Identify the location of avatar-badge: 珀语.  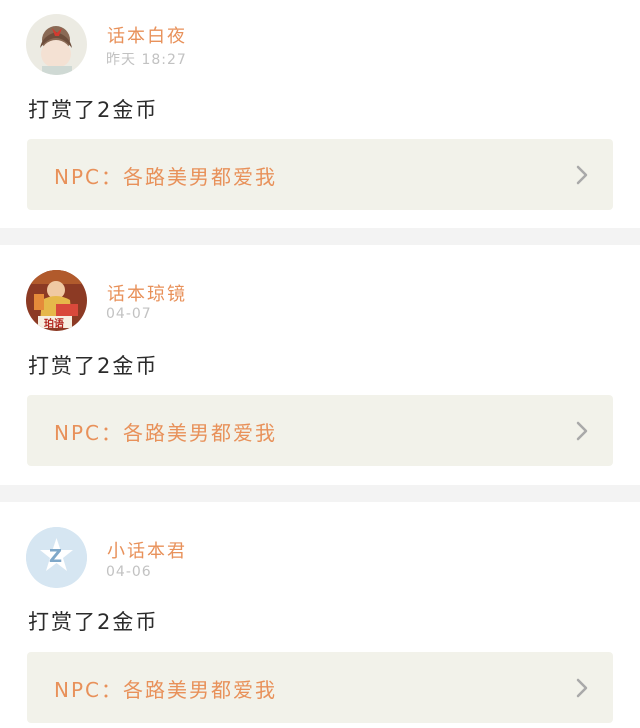
(54, 324).